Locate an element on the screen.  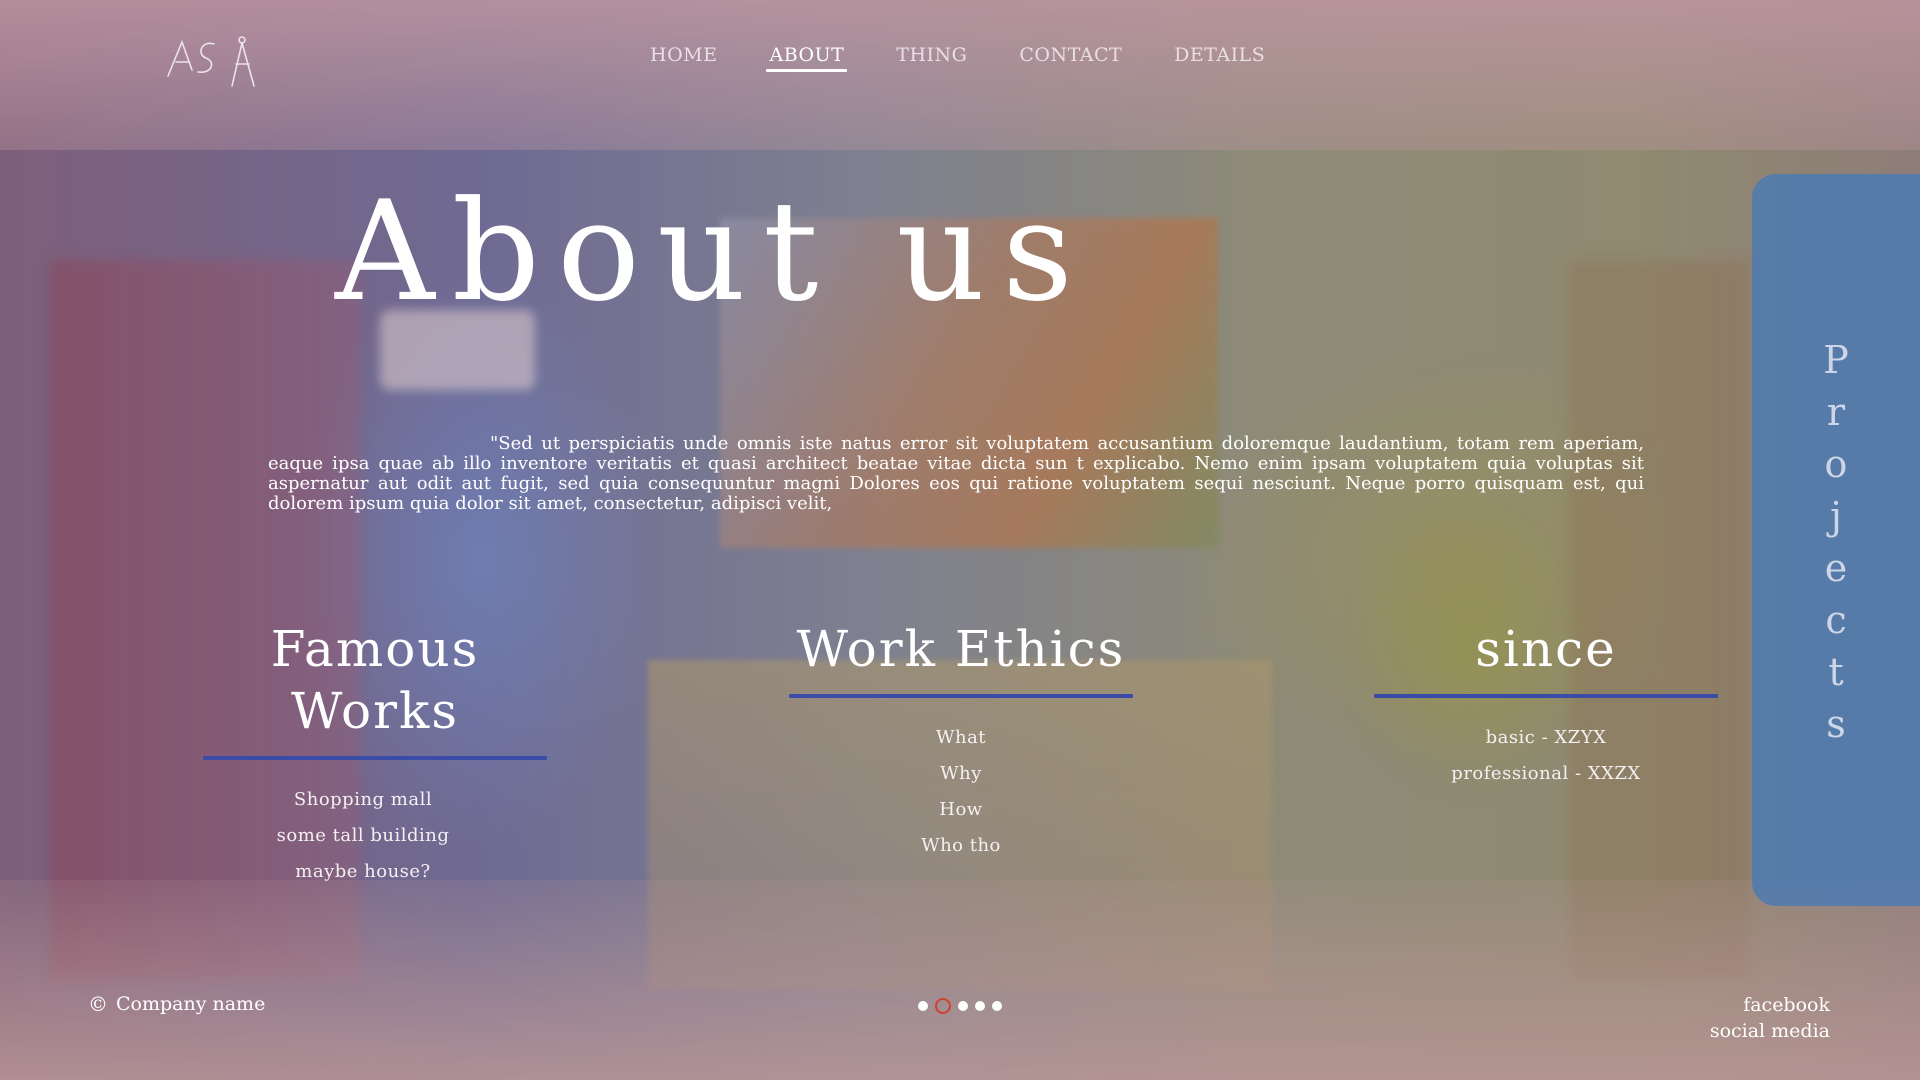
list-item: basic - XZYX is located at coordinates (1546, 738).